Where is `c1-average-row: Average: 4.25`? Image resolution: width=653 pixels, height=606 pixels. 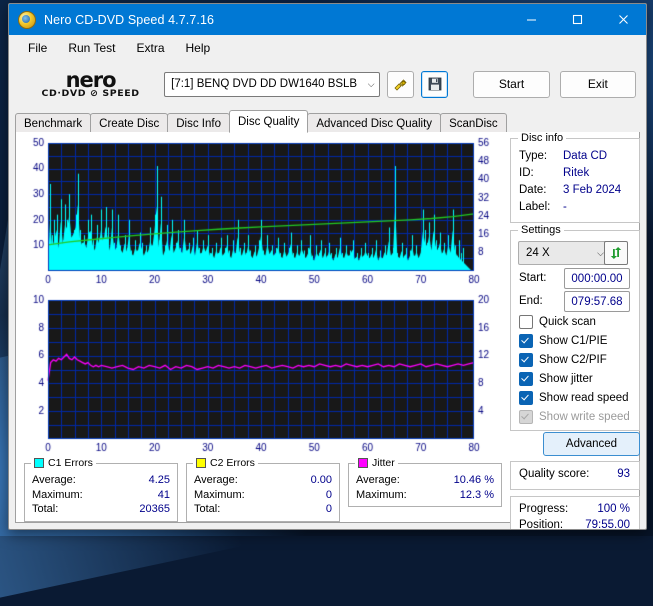
c1-average-row: Average: 4.25 is located at coordinates (101, 480).